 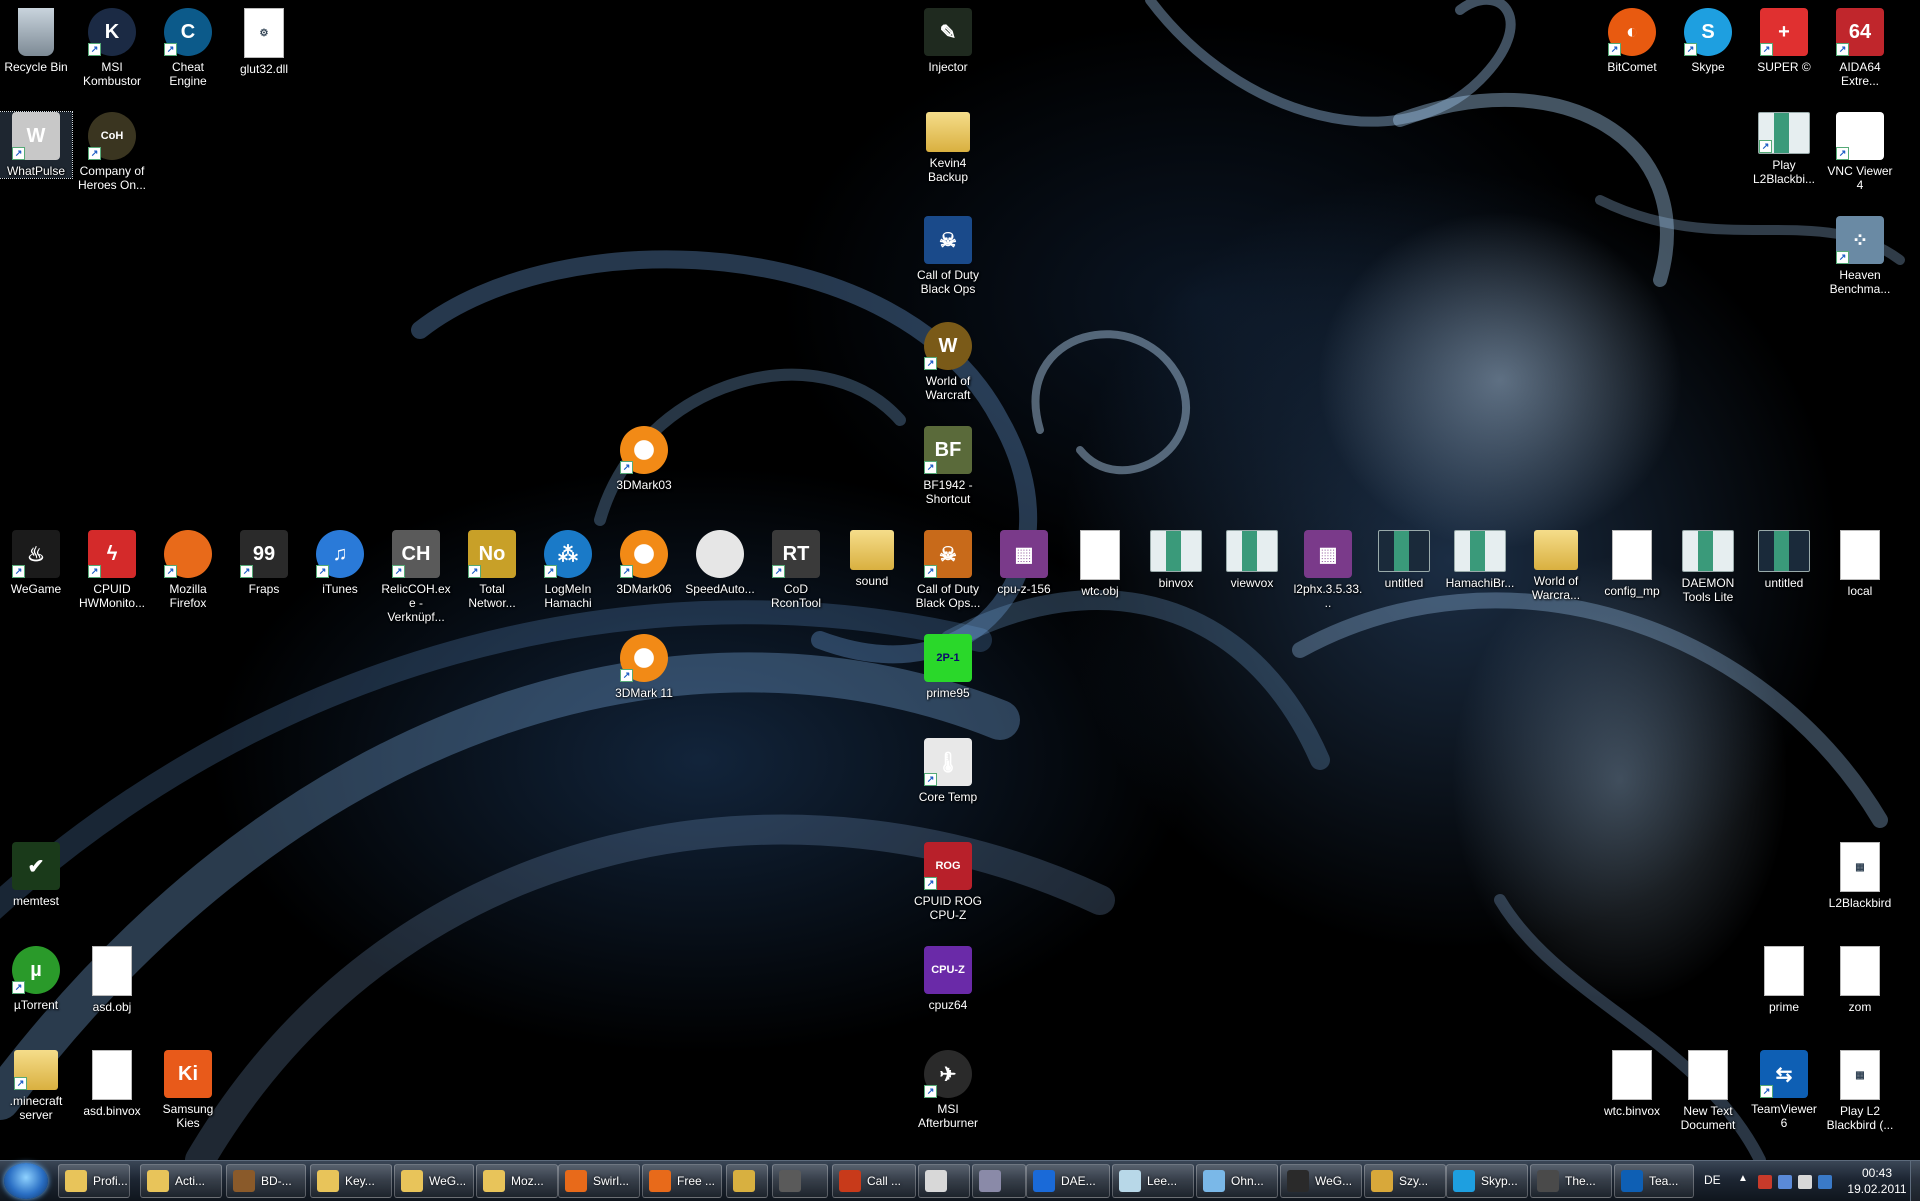 What do you see at coordinates (188, 1090) in the screenshot?
I see `desktop-icon-samsung-kies: Ki Samsung Kies` at bounding box center [188, 1090].